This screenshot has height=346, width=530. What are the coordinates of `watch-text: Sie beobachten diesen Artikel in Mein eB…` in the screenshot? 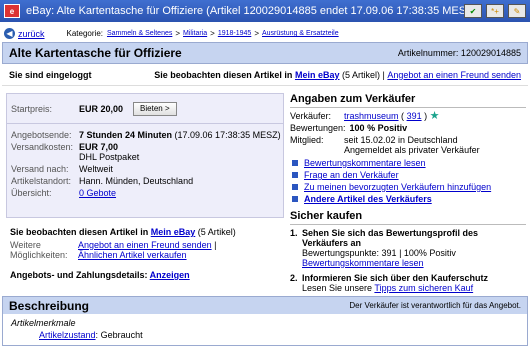 It's located at (145, 232).